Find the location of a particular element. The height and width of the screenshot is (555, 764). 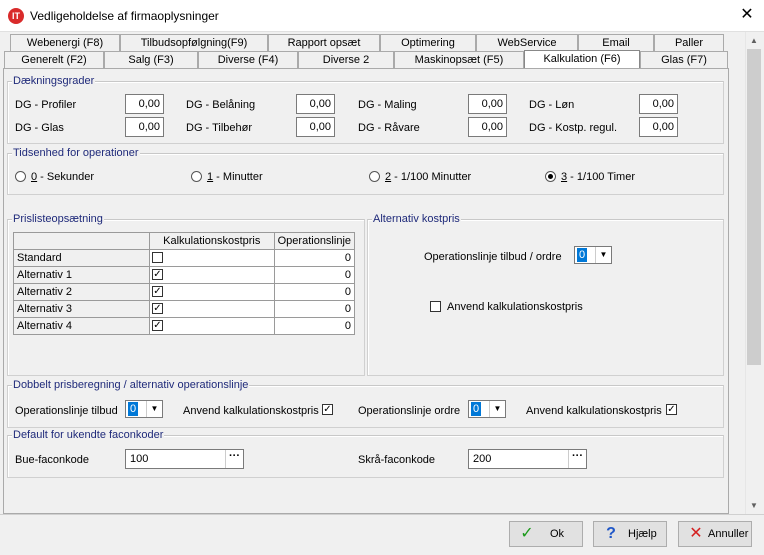

dg-tilbehoer-field: 0,00 is located at coordinates (315, 127).